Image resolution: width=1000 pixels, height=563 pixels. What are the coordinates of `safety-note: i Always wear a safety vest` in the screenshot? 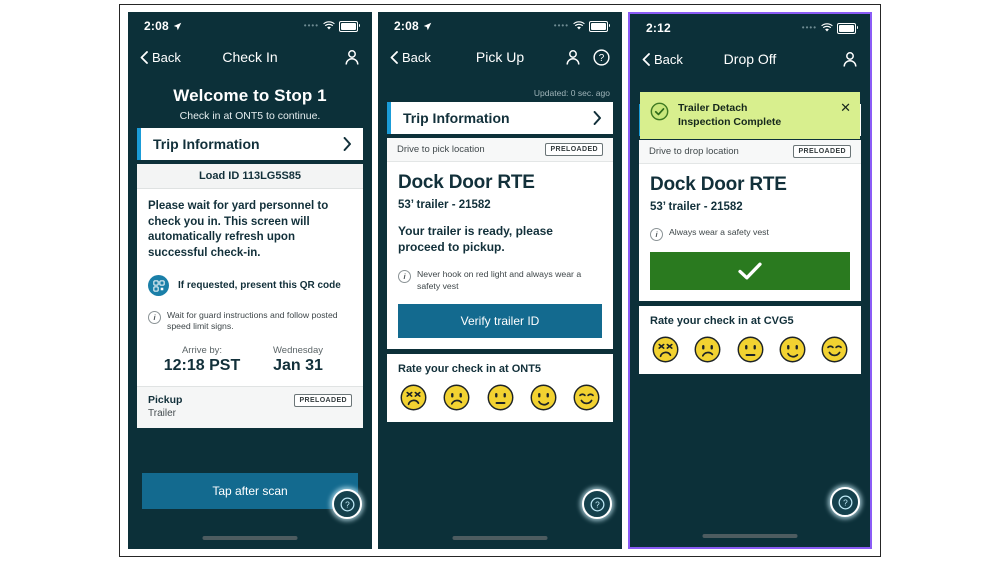 It's located at (750, 234).